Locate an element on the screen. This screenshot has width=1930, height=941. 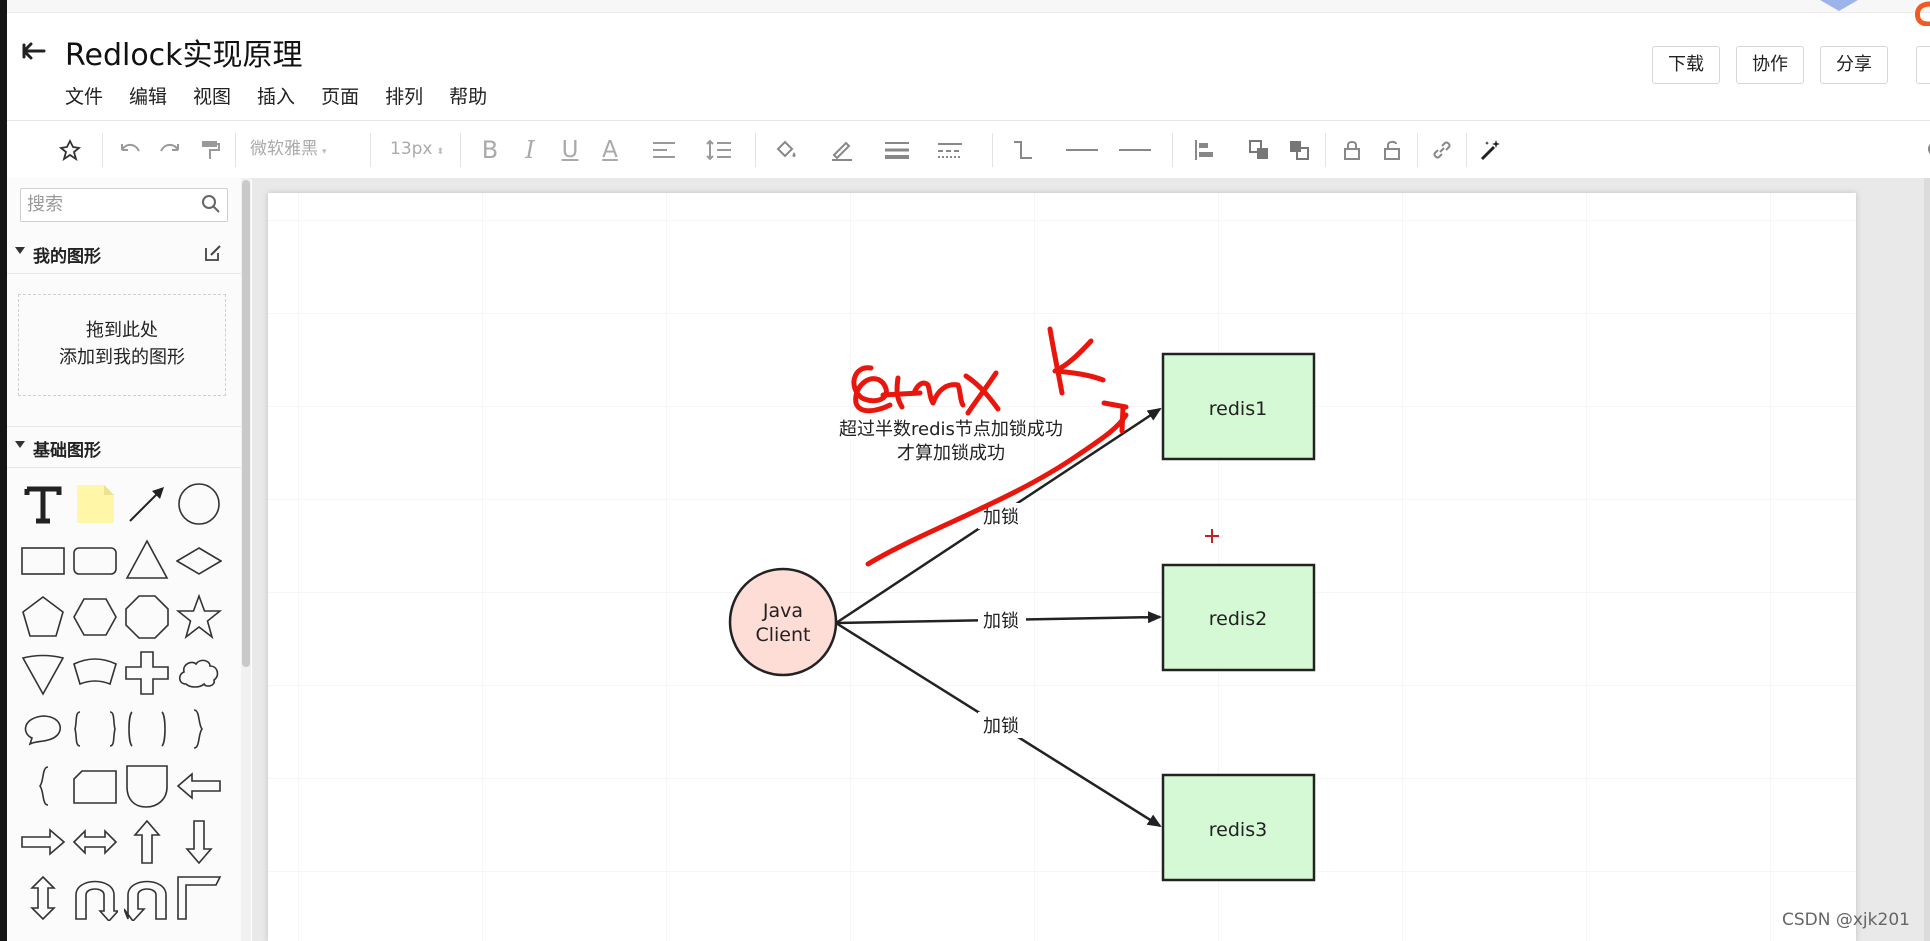
menu-insert: 插入 is located at coordinates (276, 95).